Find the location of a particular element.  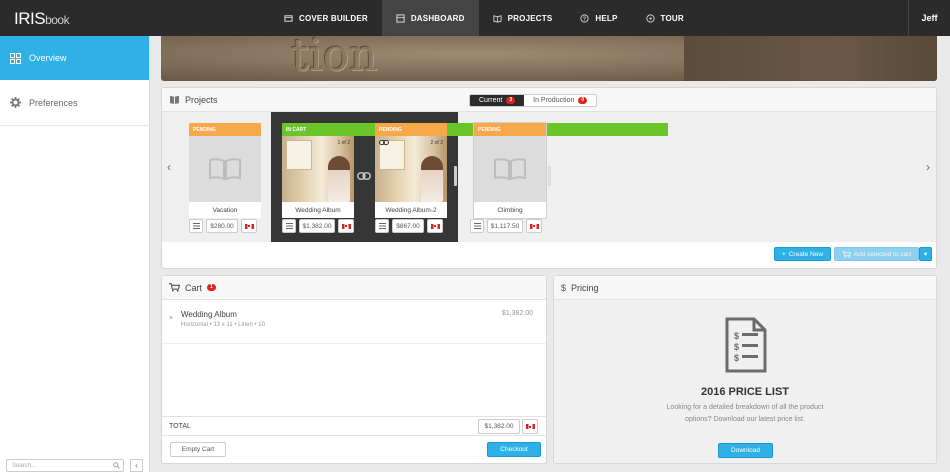

page-indicator: 2 of 2 is located at coordinates (436, 143).